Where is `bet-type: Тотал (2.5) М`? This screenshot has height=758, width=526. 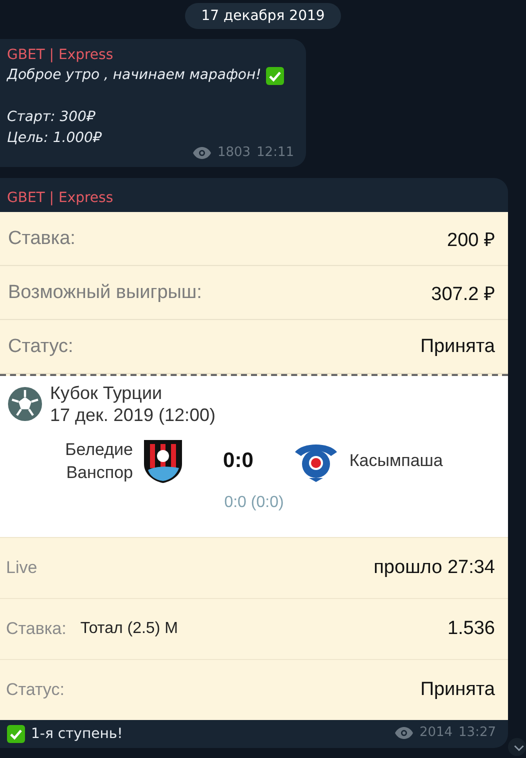
bet-type: Тотал (2.5) М is located at coordinates (129, 629).